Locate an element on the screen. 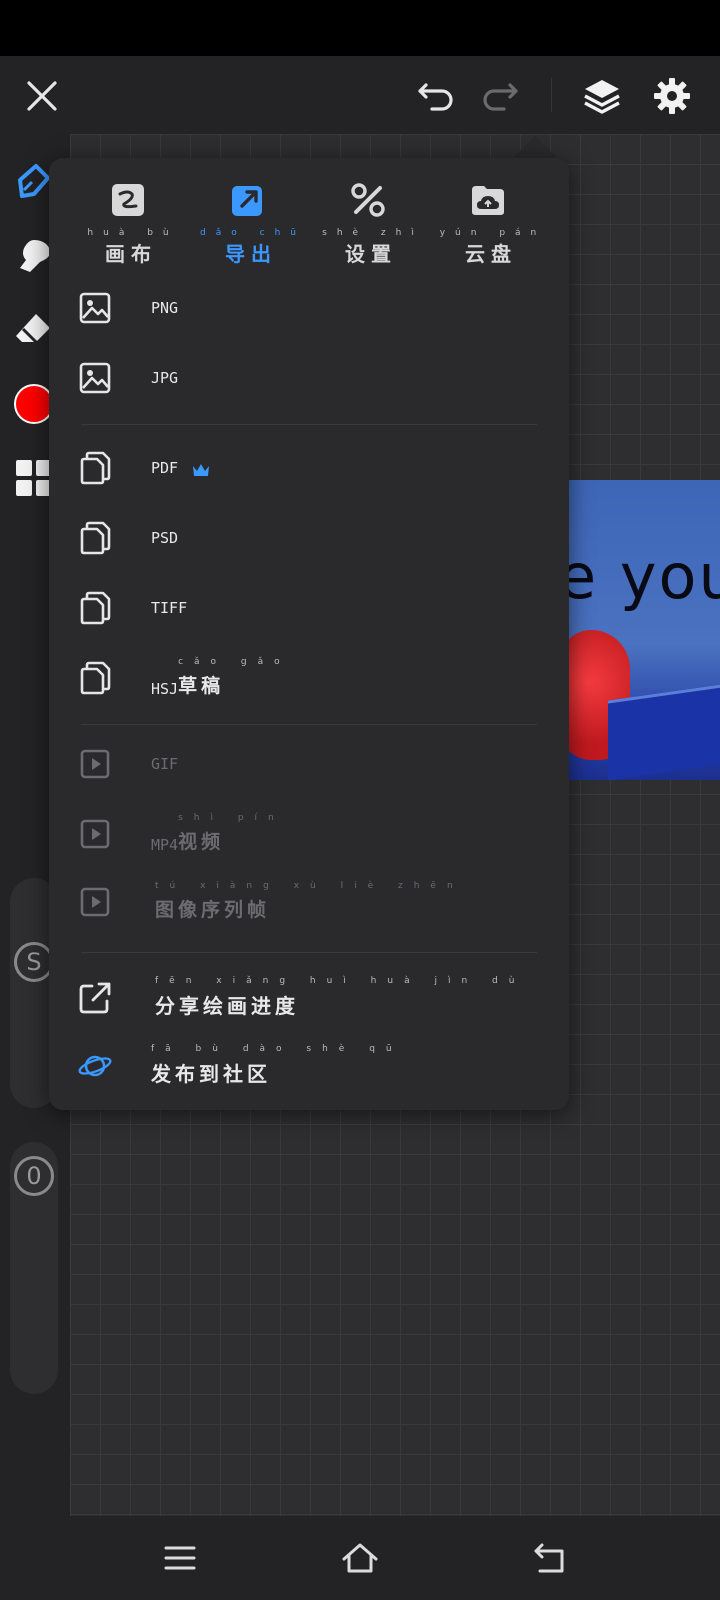 The width and height of the screenshot is (720, 1600). current-color-swatch is located at coordinates (34, 404).